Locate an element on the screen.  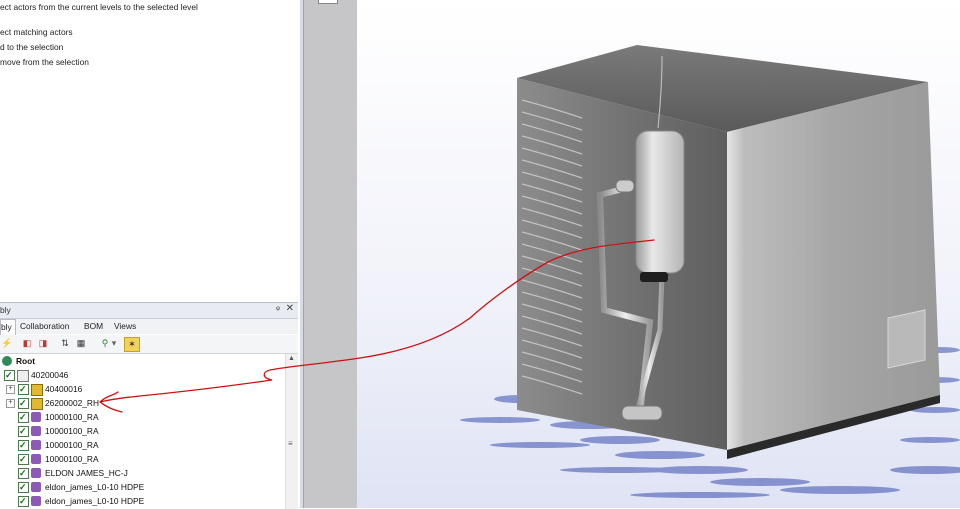
tree-node-label: 40400016 is located at coordinates (64, 389).